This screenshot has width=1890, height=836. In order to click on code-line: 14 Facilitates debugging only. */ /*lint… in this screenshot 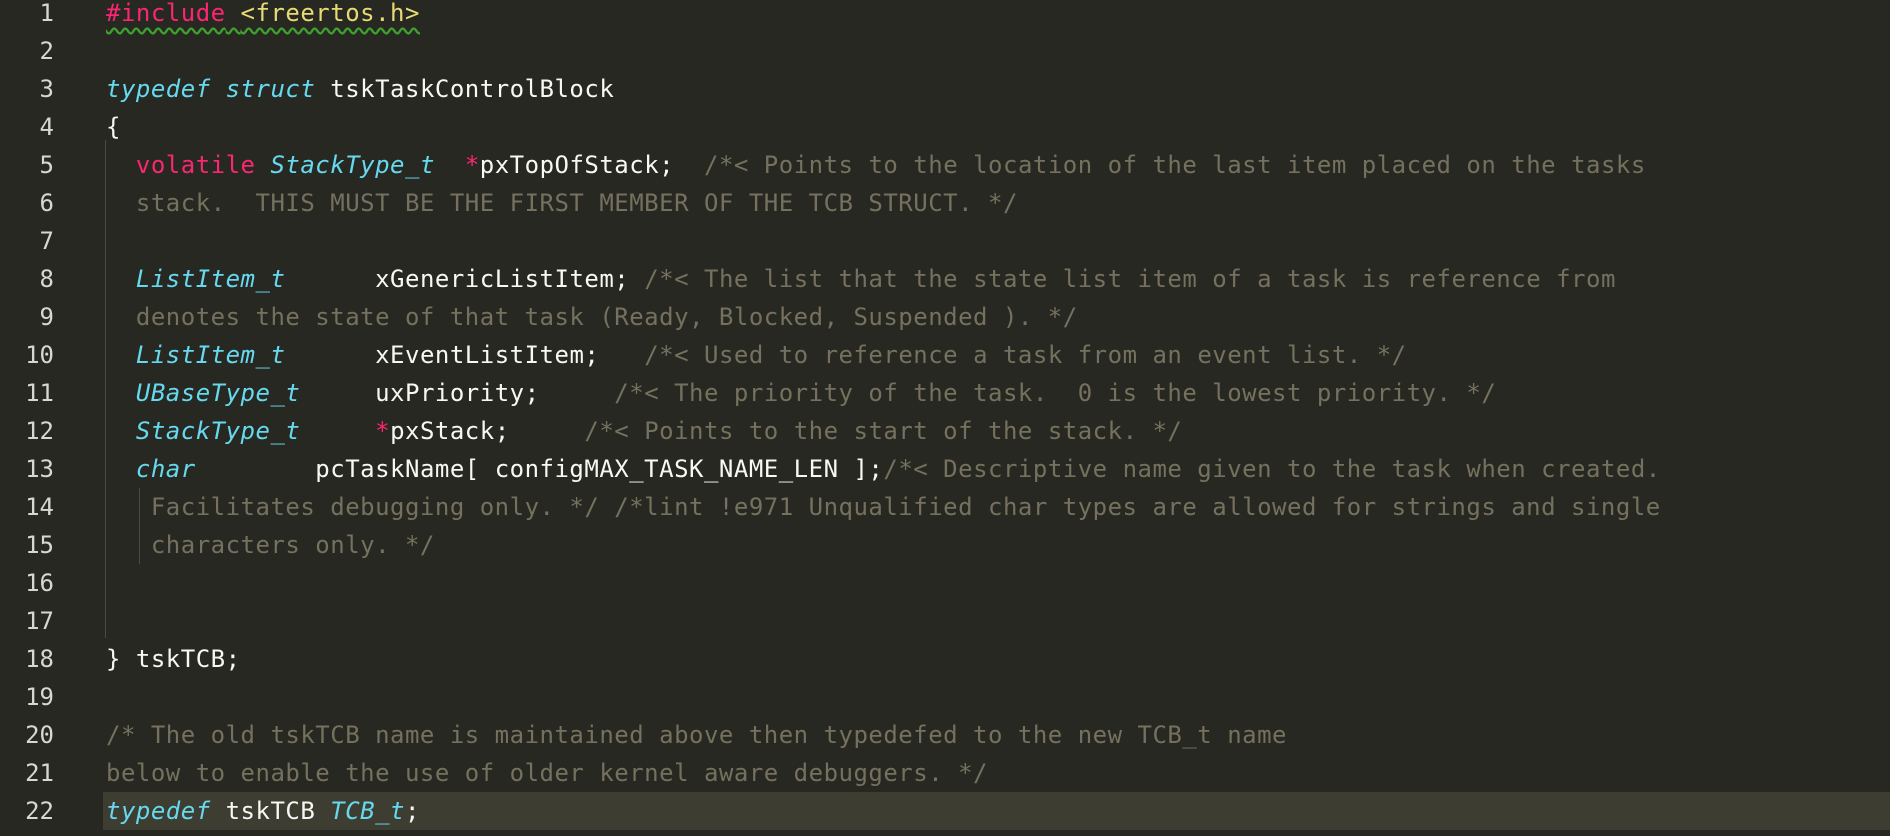, I will do `click(945, 507)`.